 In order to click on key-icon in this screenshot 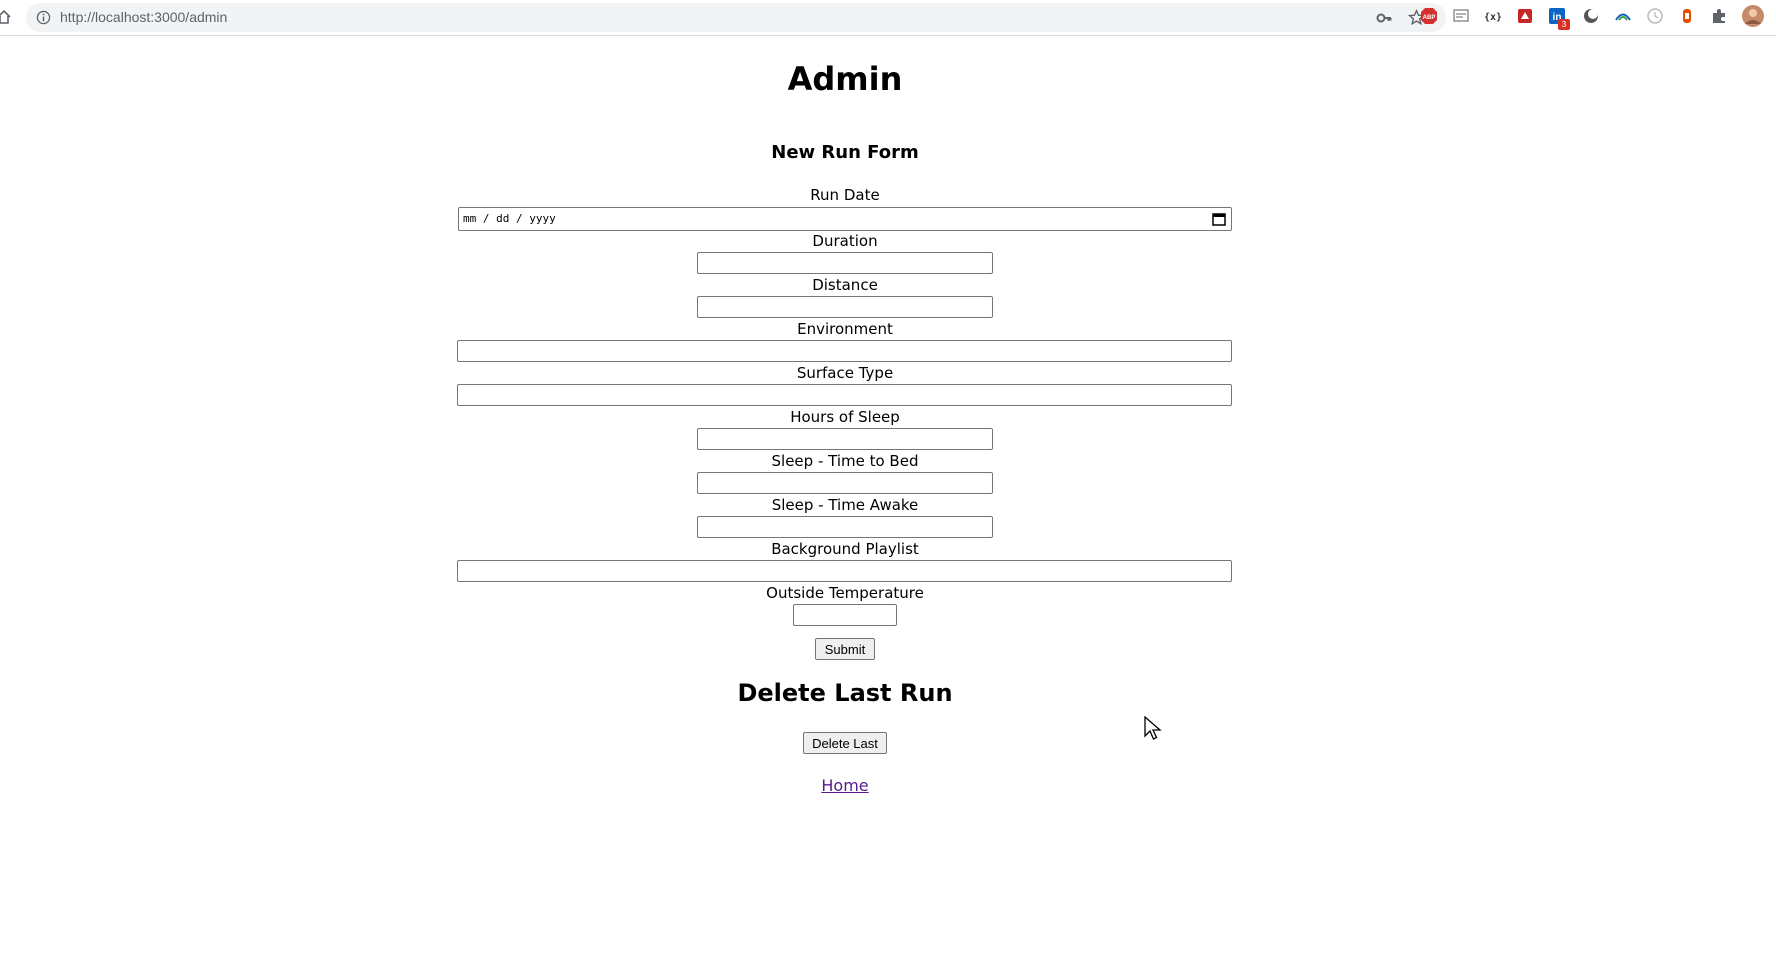, I will do `click(1384, 18)`.